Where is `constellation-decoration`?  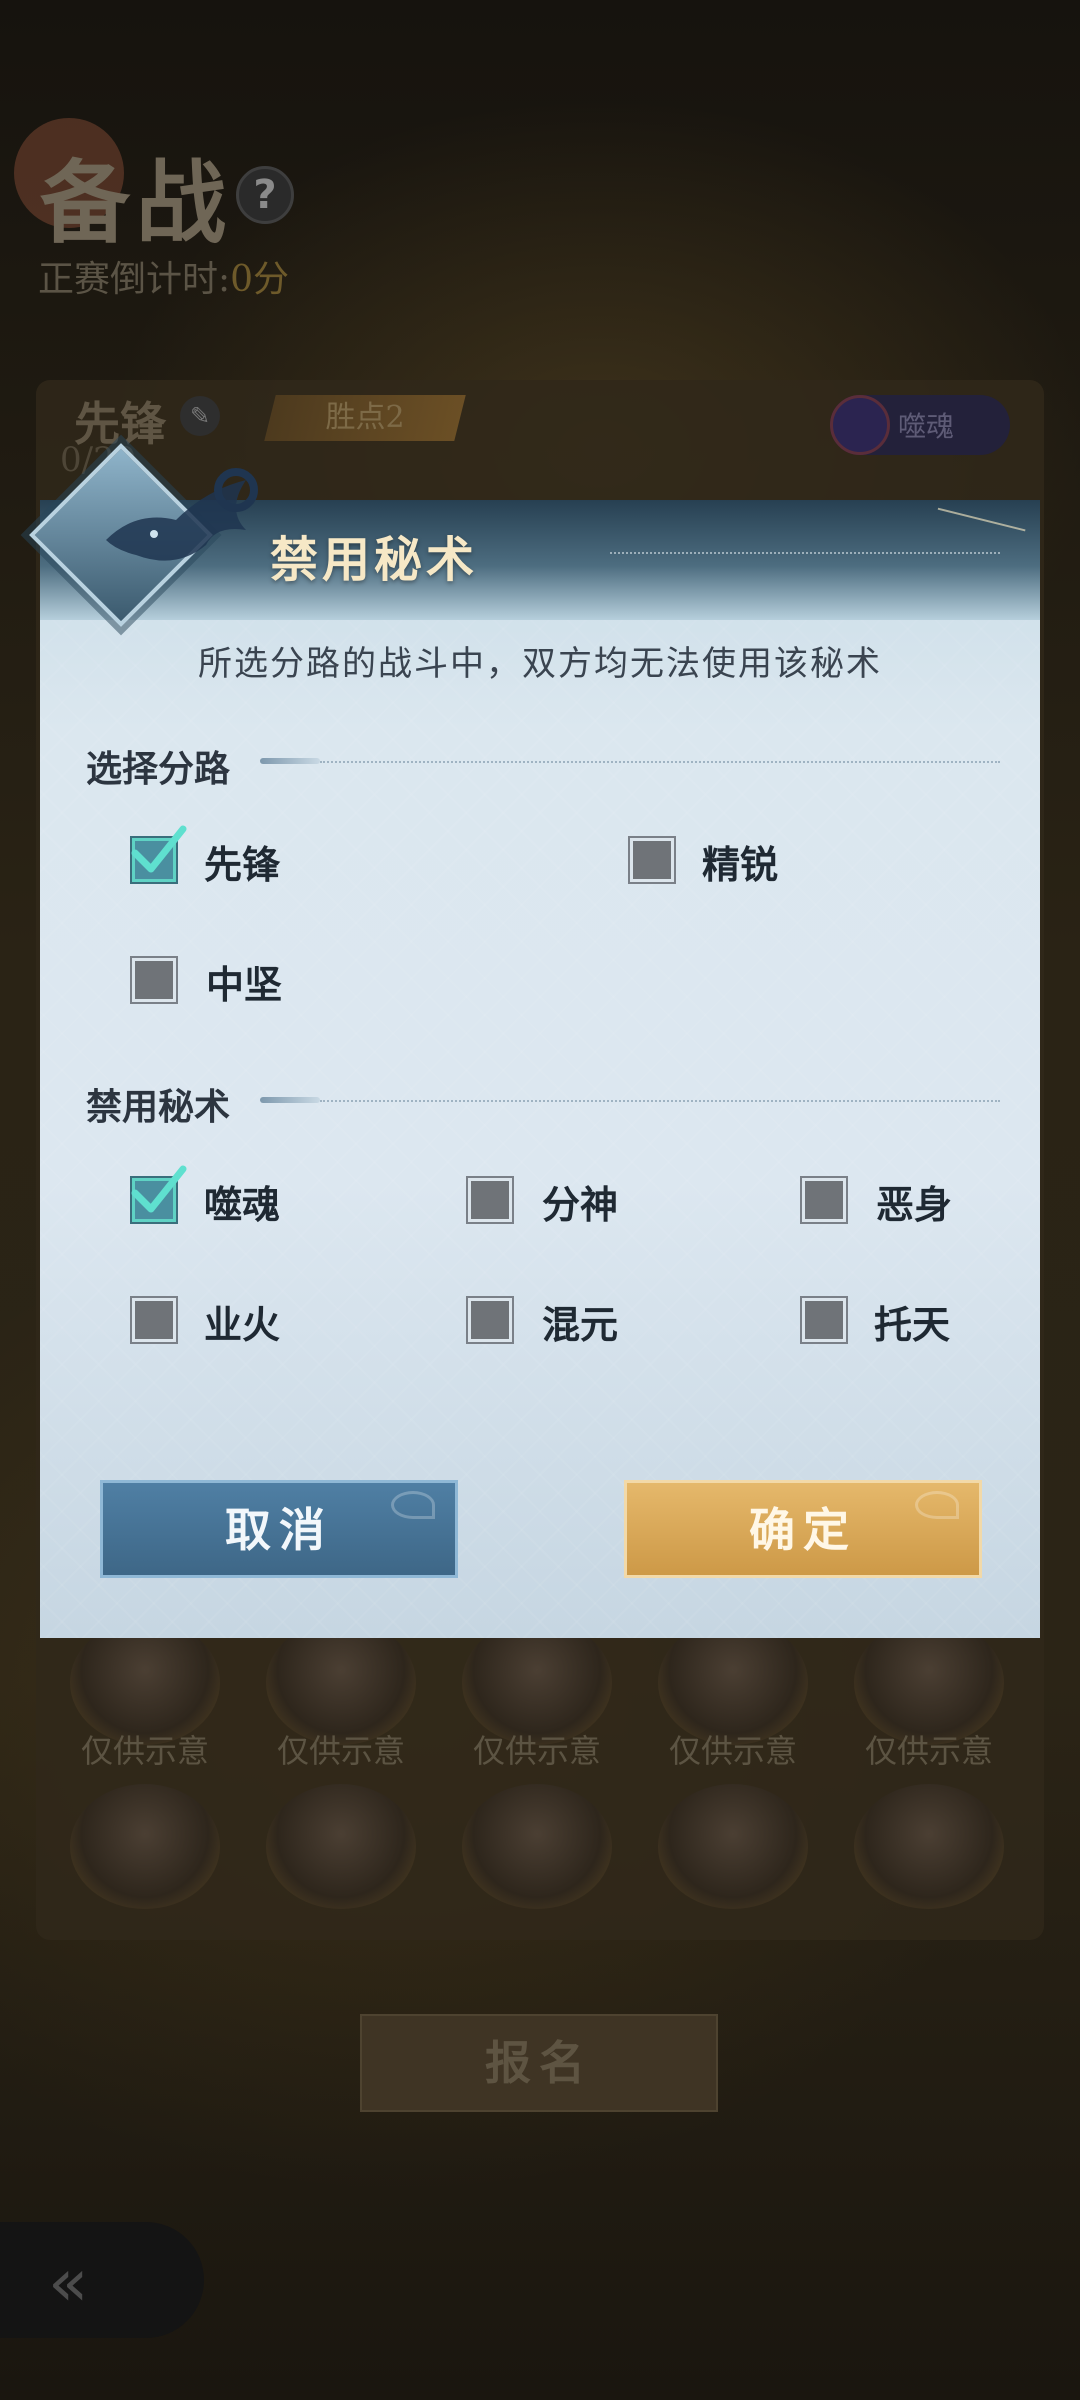
constellation-decoration is located at coordinates (977, 538).